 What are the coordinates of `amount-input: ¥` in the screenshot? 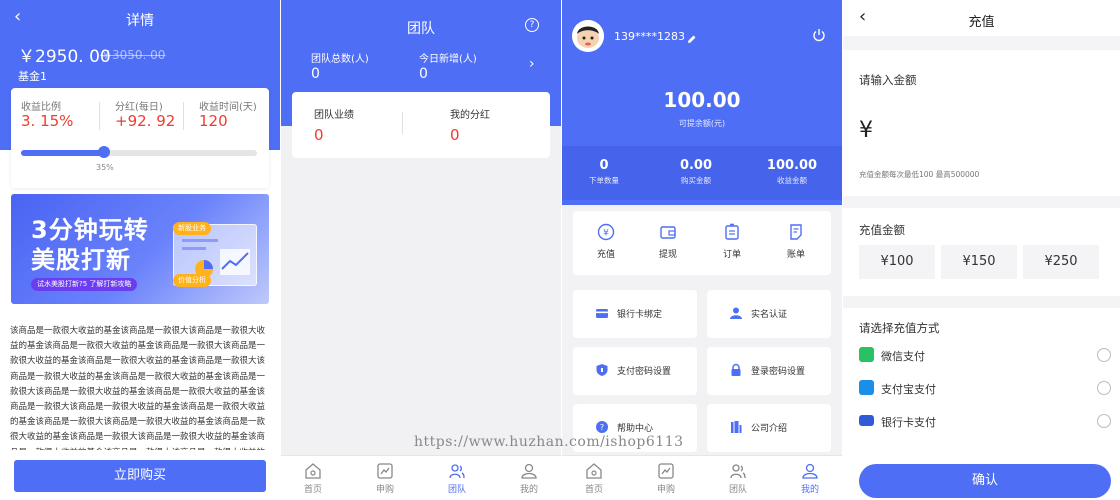 It's located at (866, 130).